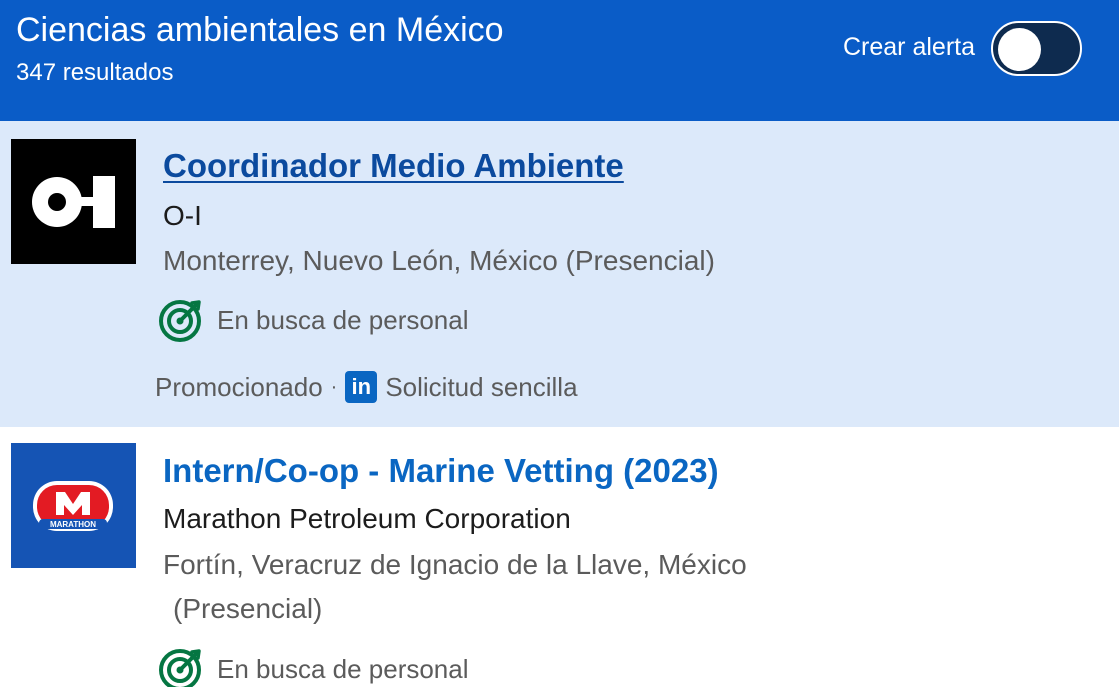 The width and height of the screenshot is (1119, 687). Describe the element at coordinates (393, 166) in the screenshot. I see `job-title-link: Coordinador Medio Ambiente` at that location.